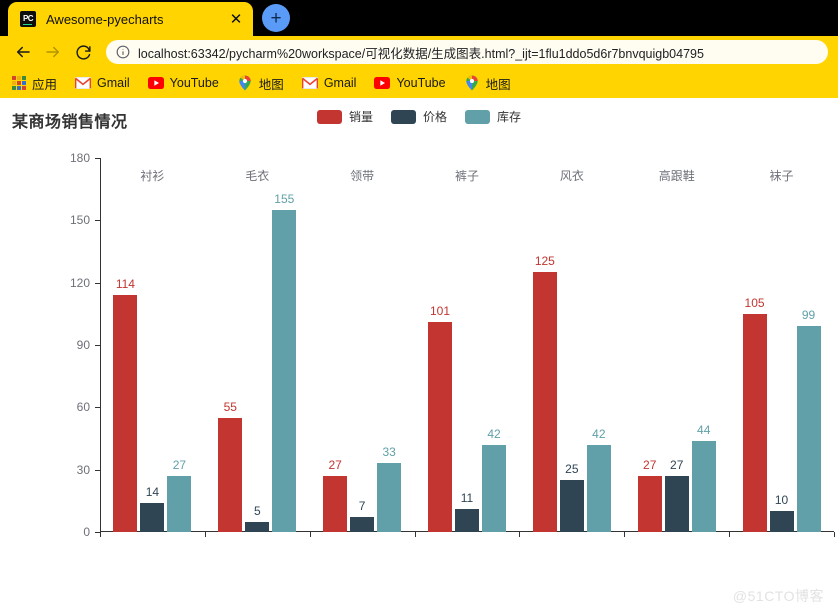 This screenshot has width=838, height=612. I want to click on bar-value-label: 55, so click(230, 406).